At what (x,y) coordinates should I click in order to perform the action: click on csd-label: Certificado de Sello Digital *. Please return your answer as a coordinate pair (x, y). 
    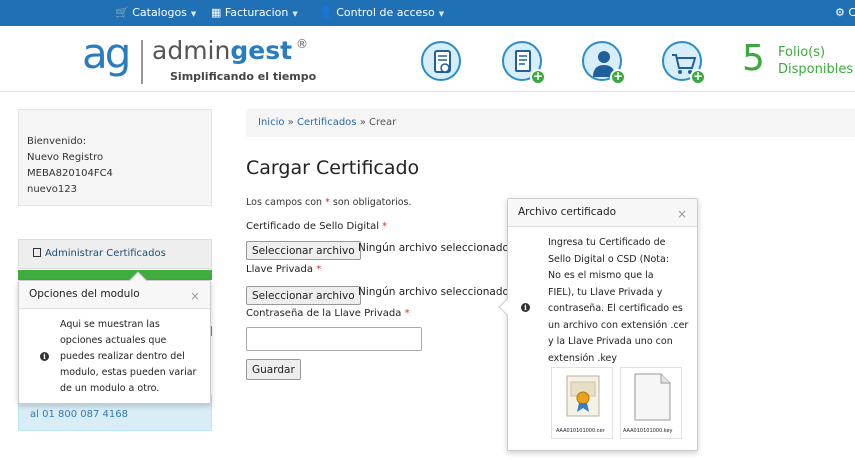
    Looking at the image, I should click on (316, 226).